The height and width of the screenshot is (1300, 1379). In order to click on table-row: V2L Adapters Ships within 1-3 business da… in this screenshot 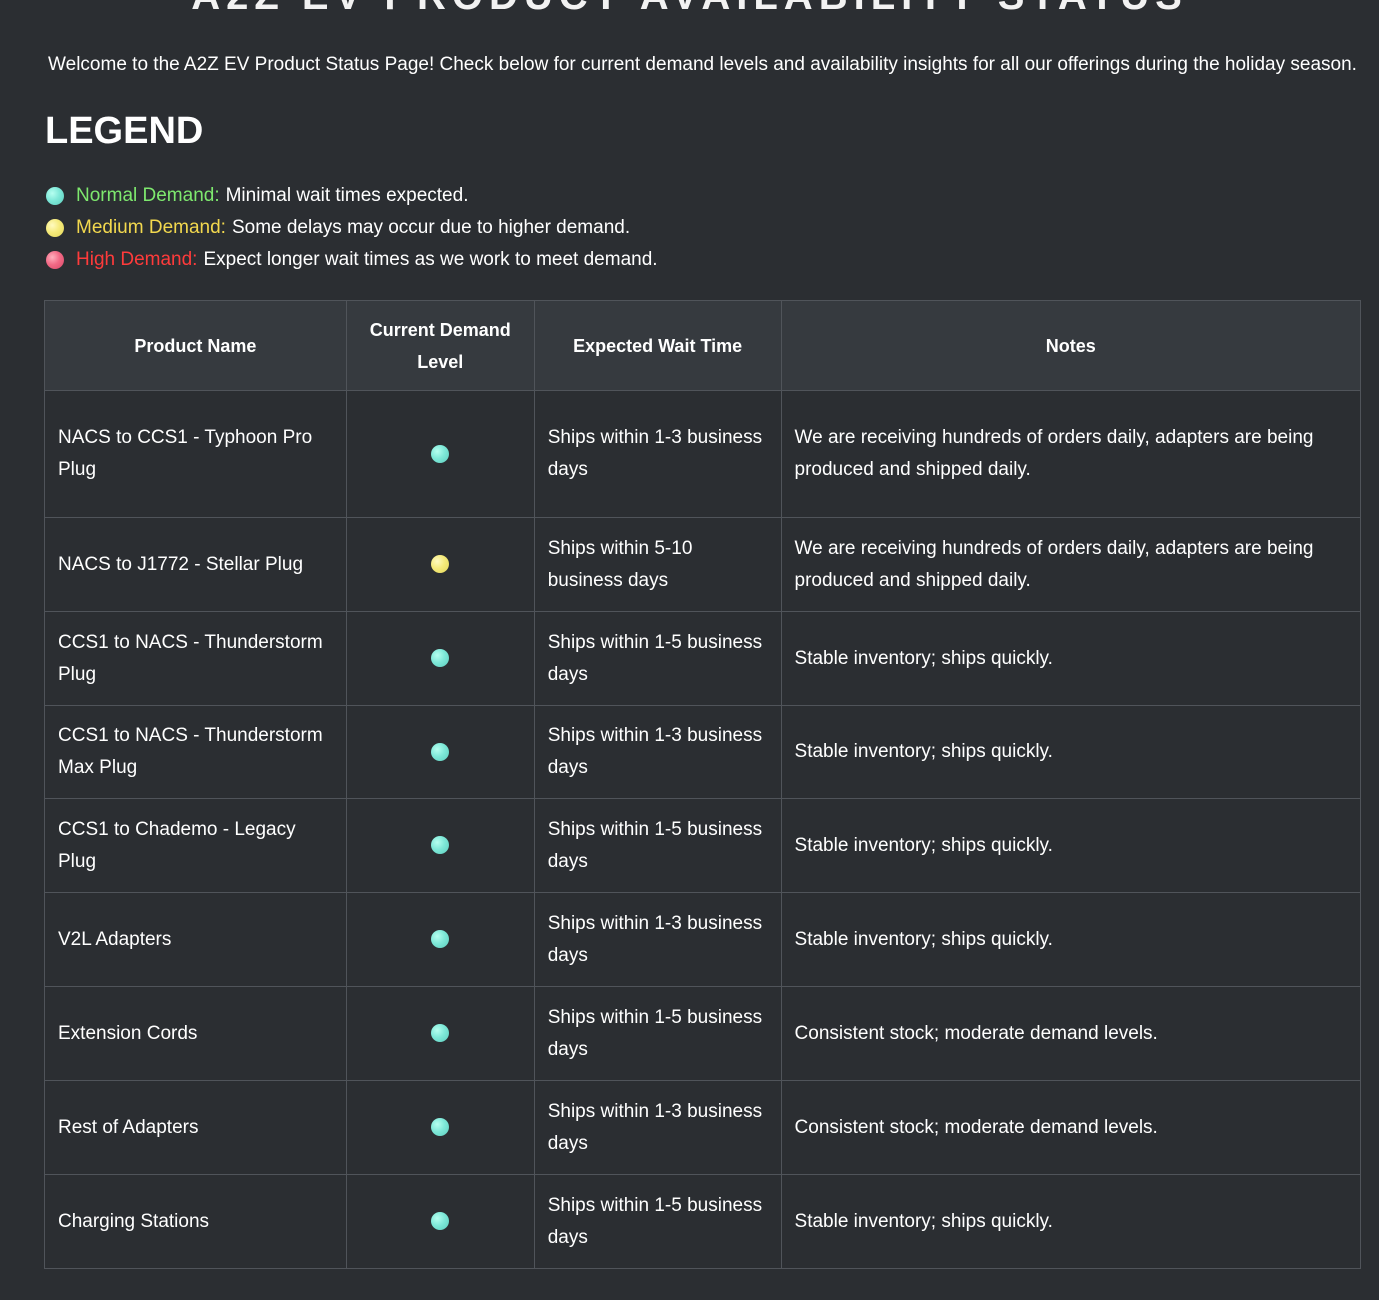, I will do `click(703, 939)`.